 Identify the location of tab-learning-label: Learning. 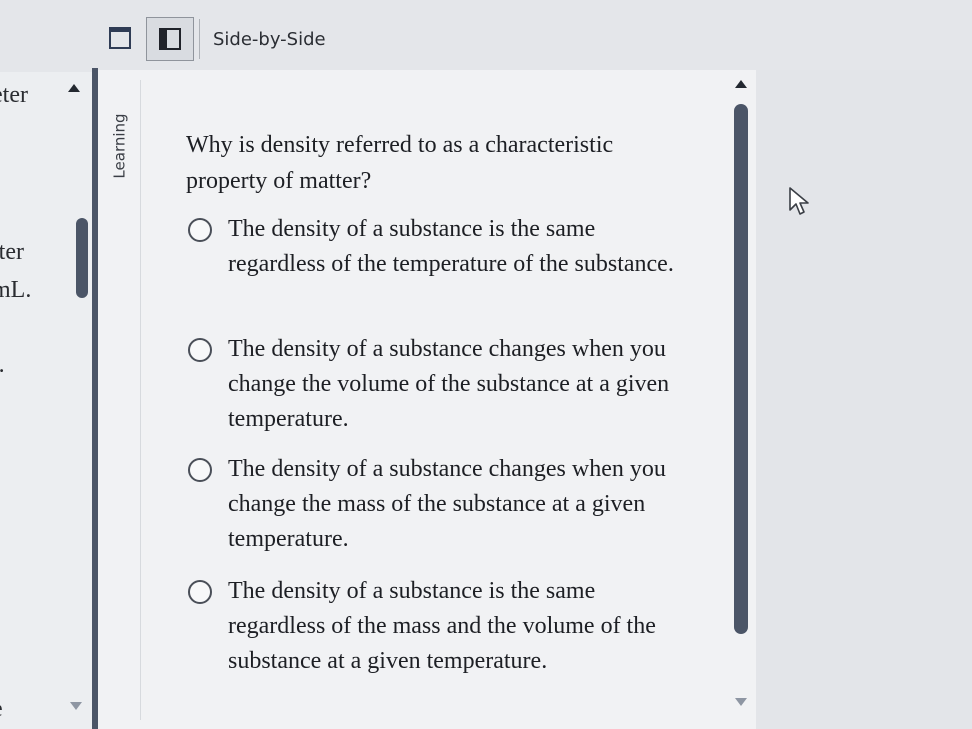
(120, 146).